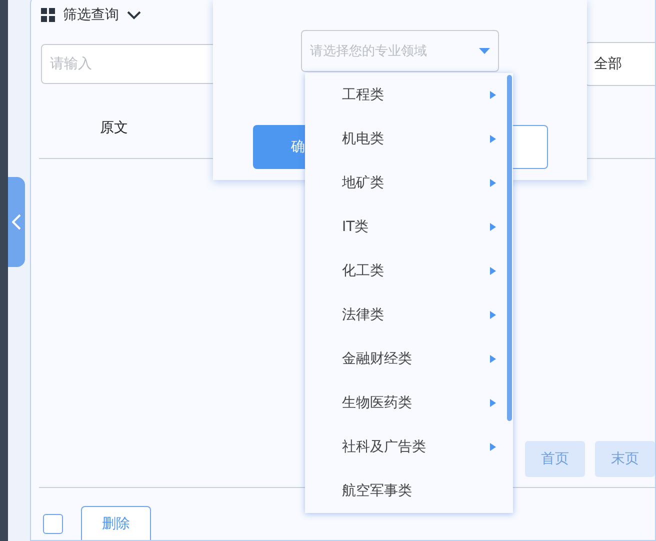  I want to click on panel-title: 筛选查询, so click(91, 15).